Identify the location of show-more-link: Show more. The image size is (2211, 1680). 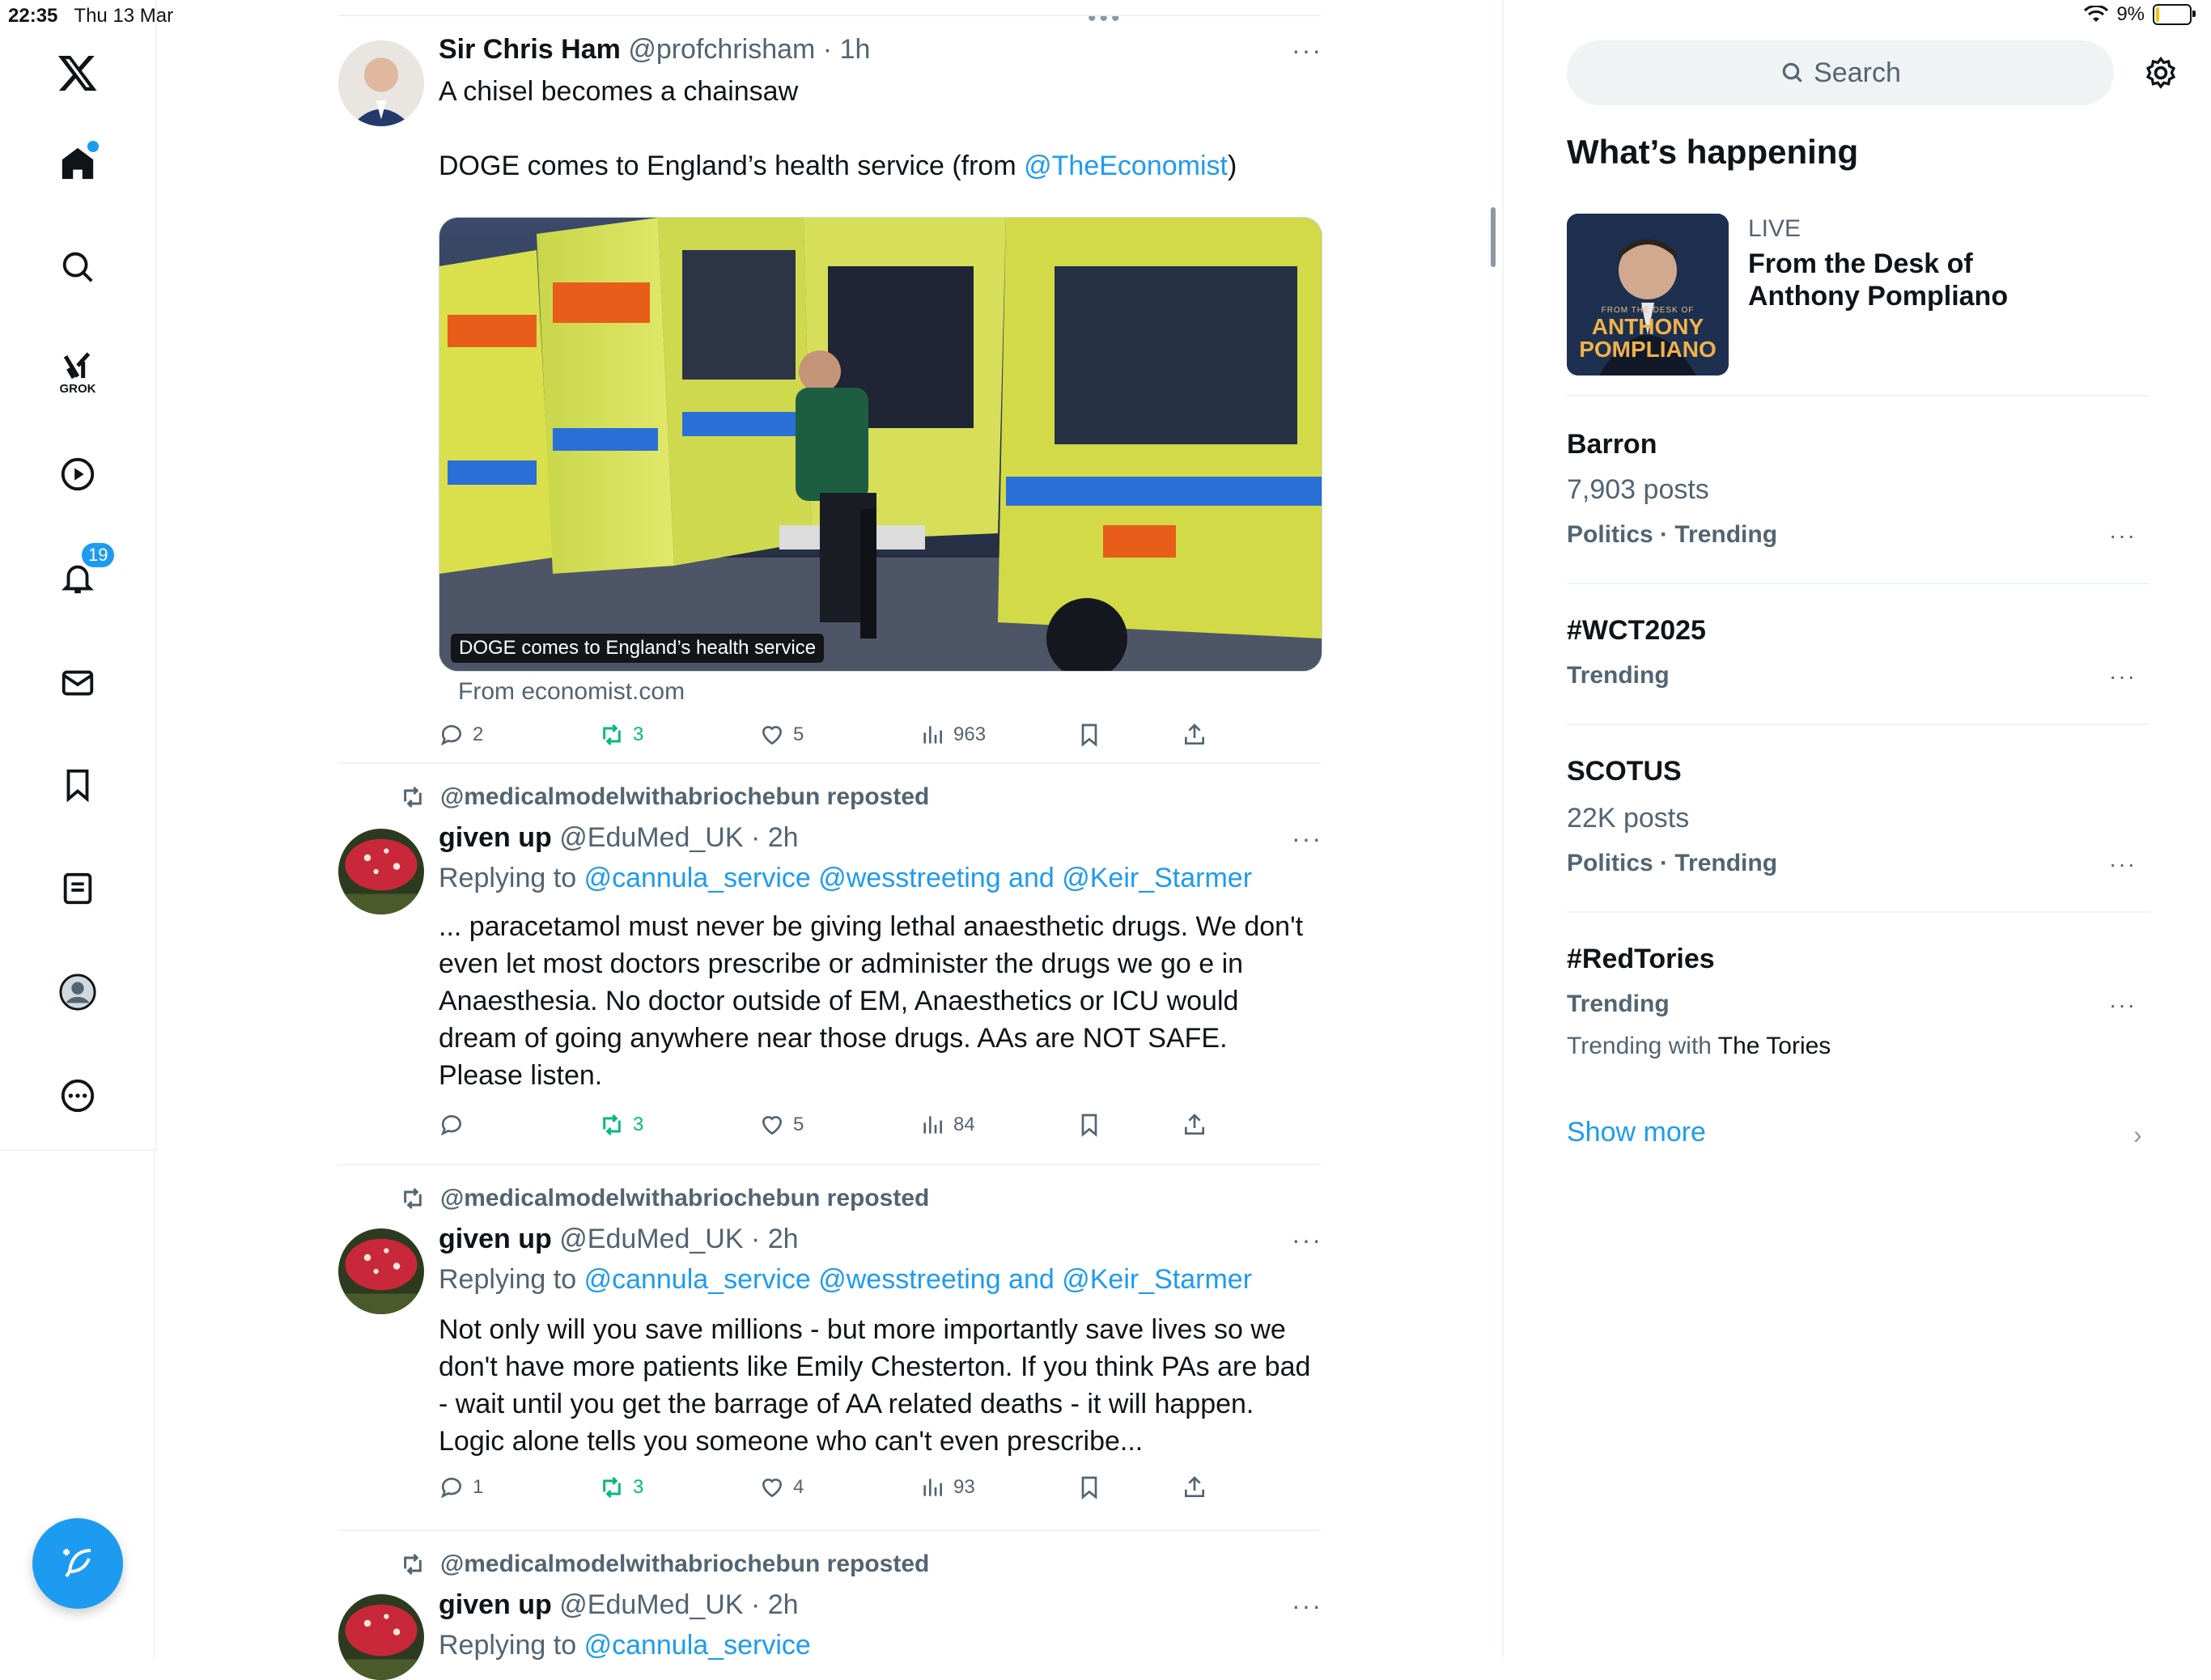
(1636, 1133).